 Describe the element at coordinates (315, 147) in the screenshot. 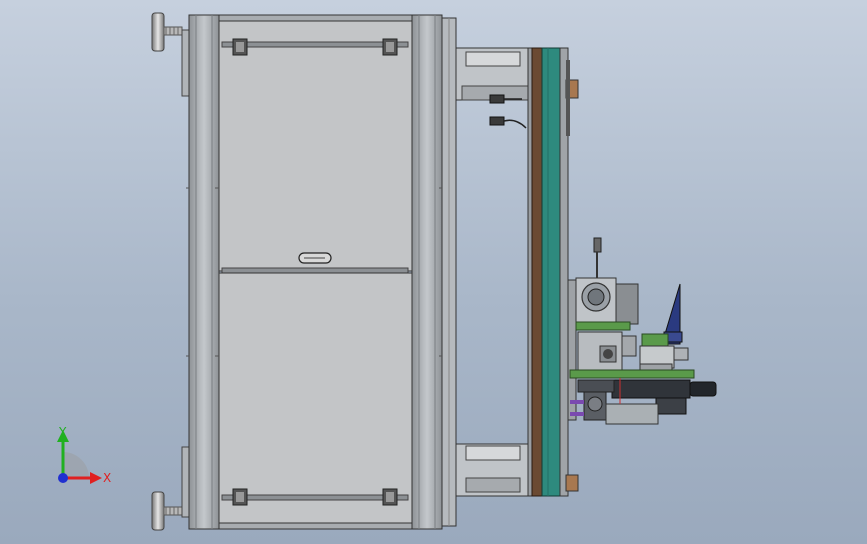

I see `upper-door-panel` at that location.